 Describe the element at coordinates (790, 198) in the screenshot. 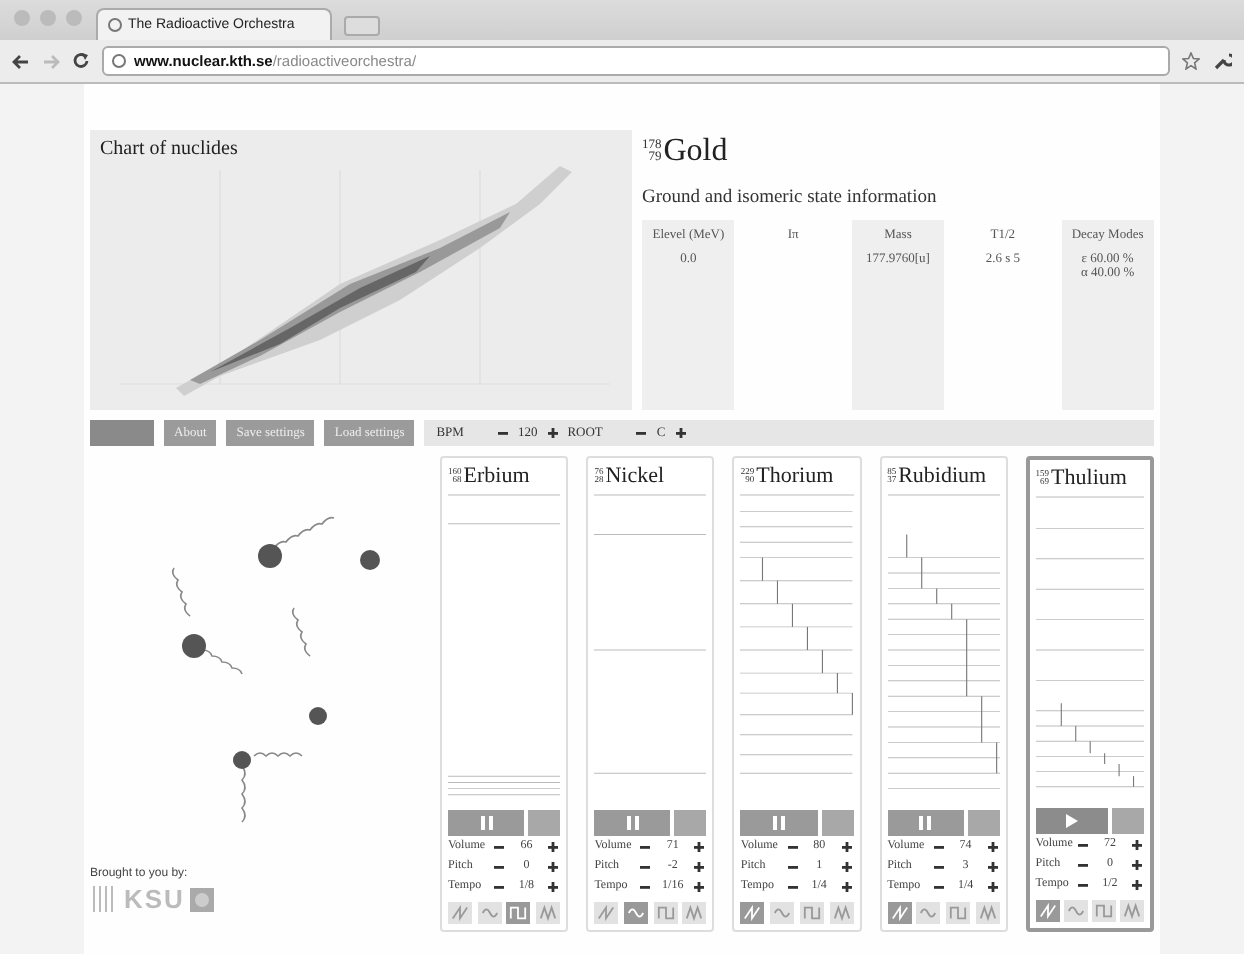

I see `section-heading: Ground and isomeric state information` at that location.